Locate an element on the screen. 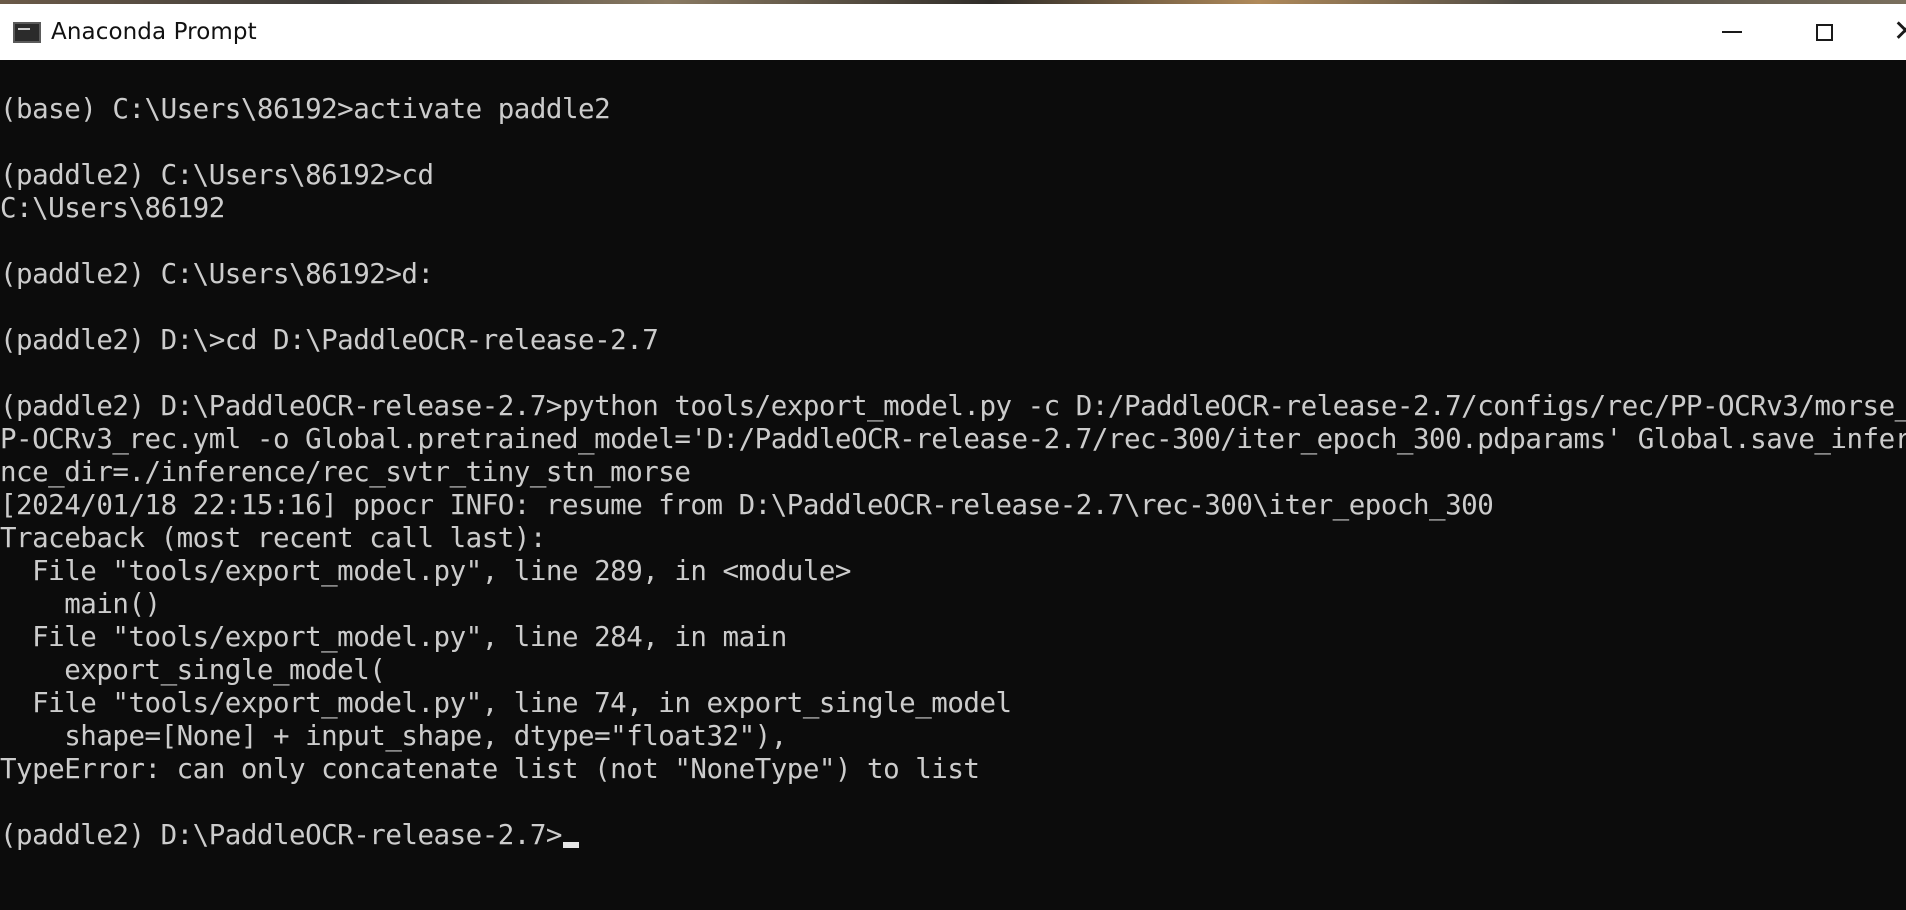 This screenshot has height=910, width=1906. close-button: ✕ is located at coordinates (1888, 32).